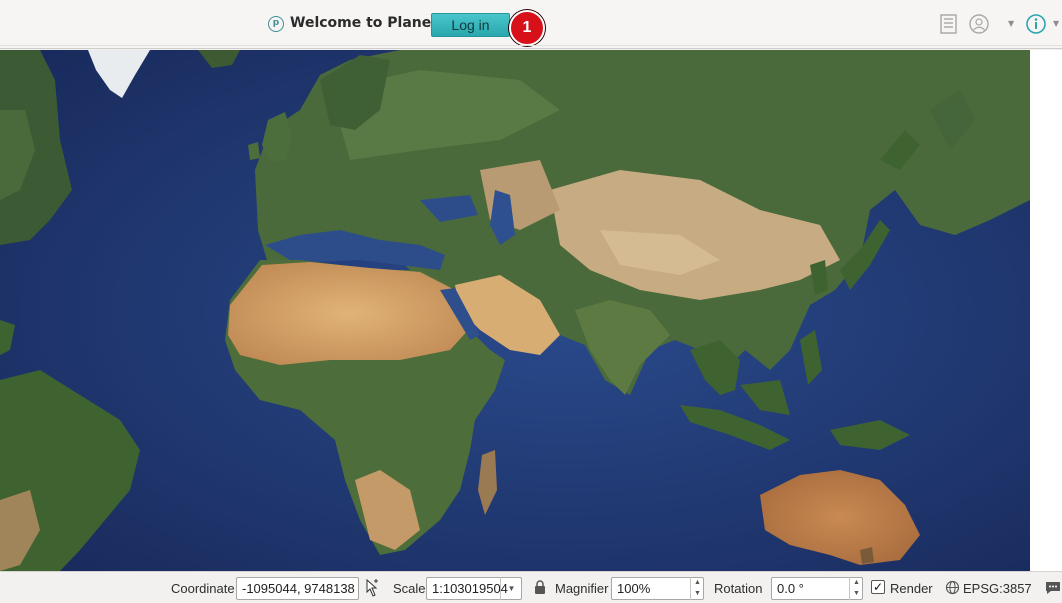 The width and height of the screenshot is (1062, 603). What do you see at coordinates (511, 588) in the screenshot?
I see `scale-dropdown-arrow-icon: ▼` at bounding box center [511, 588].